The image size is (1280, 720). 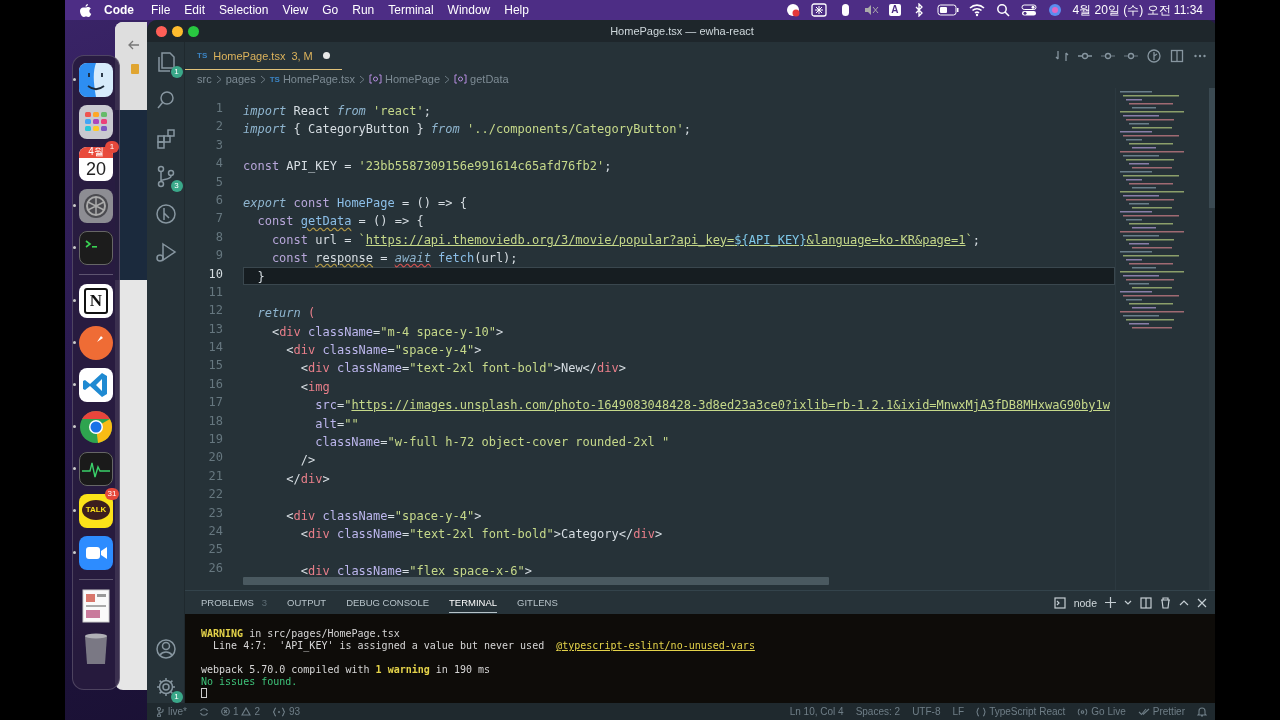 What do you see at coordinates (161, 711) in the screenshot?
I see `branch-icon` at bounding box center [161, 711].